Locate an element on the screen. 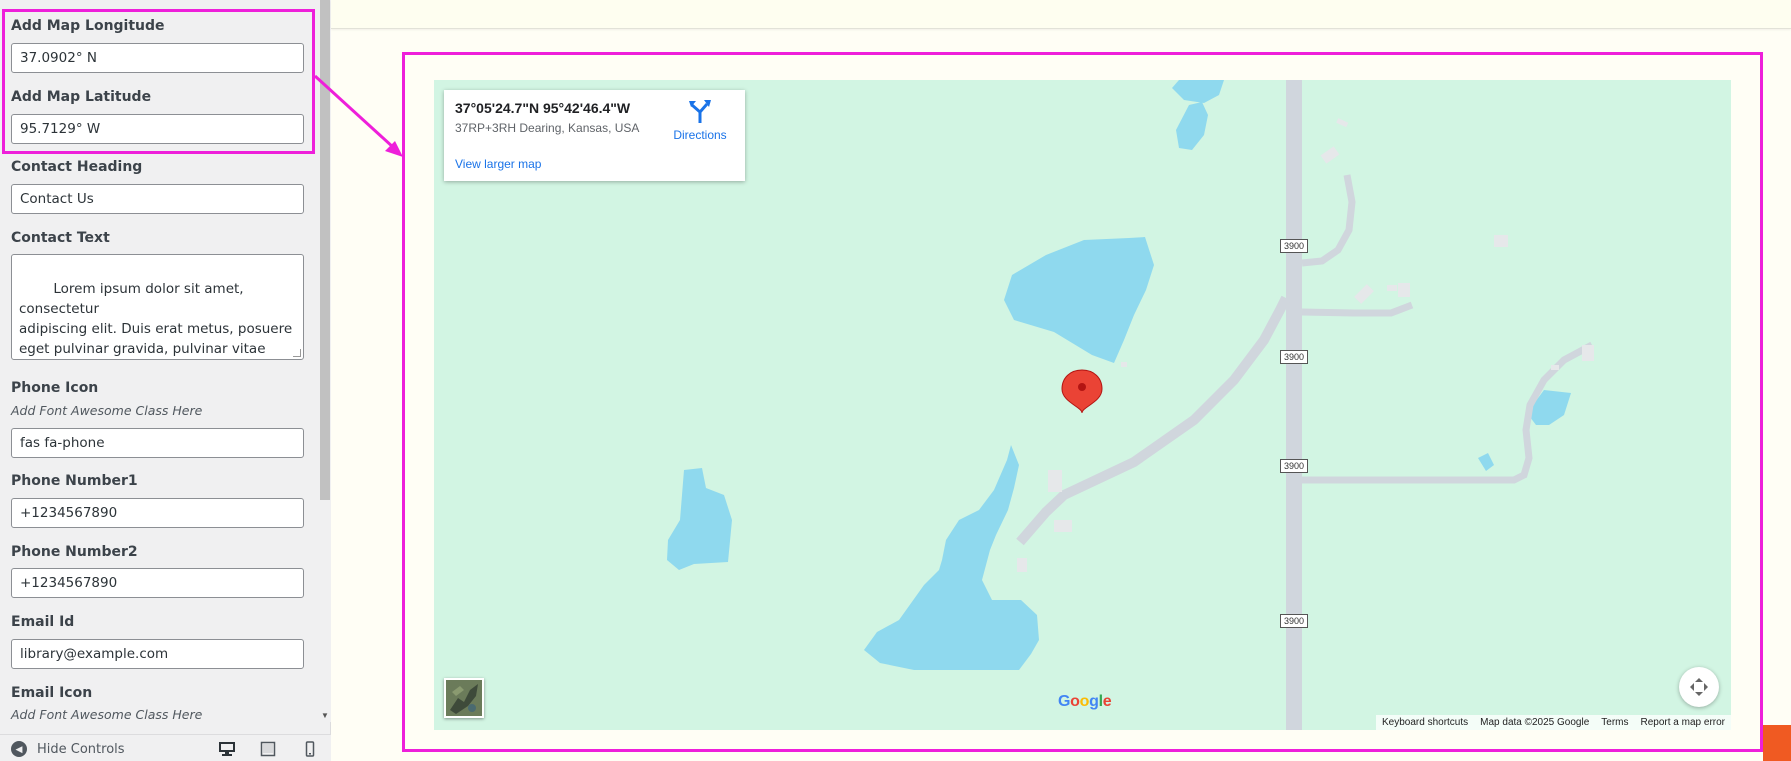 The image size is (1791, 761). phone-number1-input: +1234567890 is located at coordinates (157, 513).